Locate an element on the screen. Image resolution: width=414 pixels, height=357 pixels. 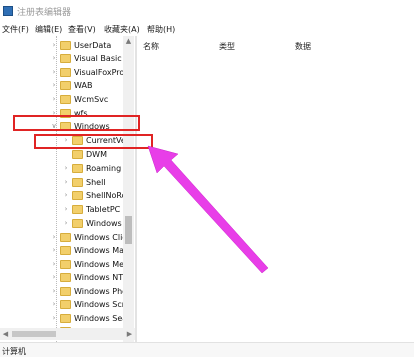
arrow-shape is located at coordinates (208, 209).